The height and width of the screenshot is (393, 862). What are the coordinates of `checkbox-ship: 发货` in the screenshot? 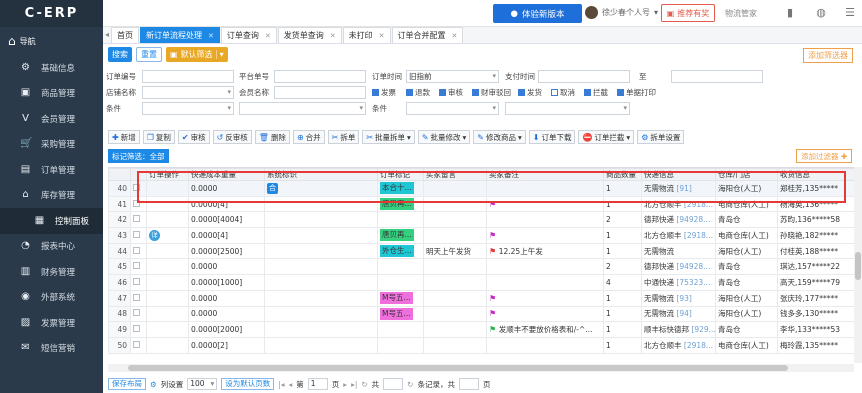 It's located at (530, 92).